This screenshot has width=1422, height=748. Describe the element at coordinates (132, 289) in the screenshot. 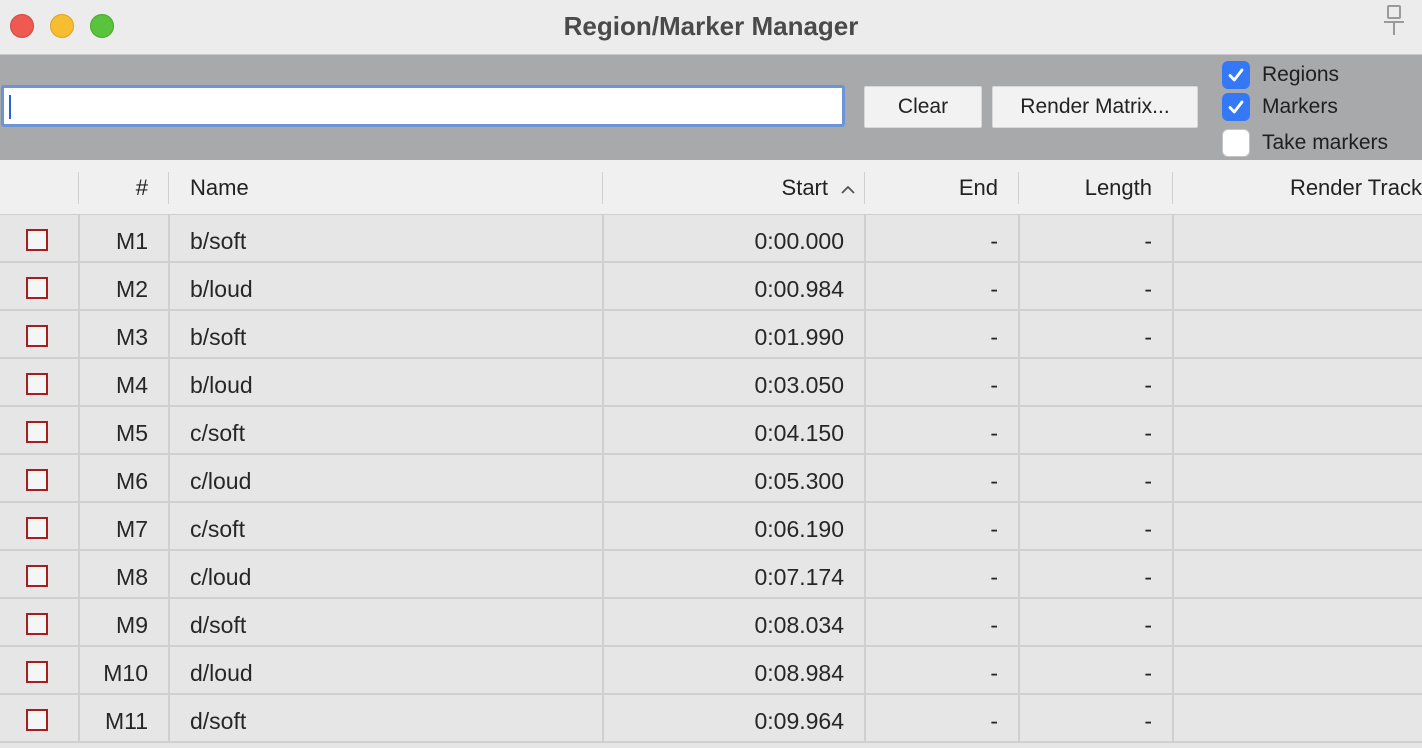

I see `row-number: M2` at that location.